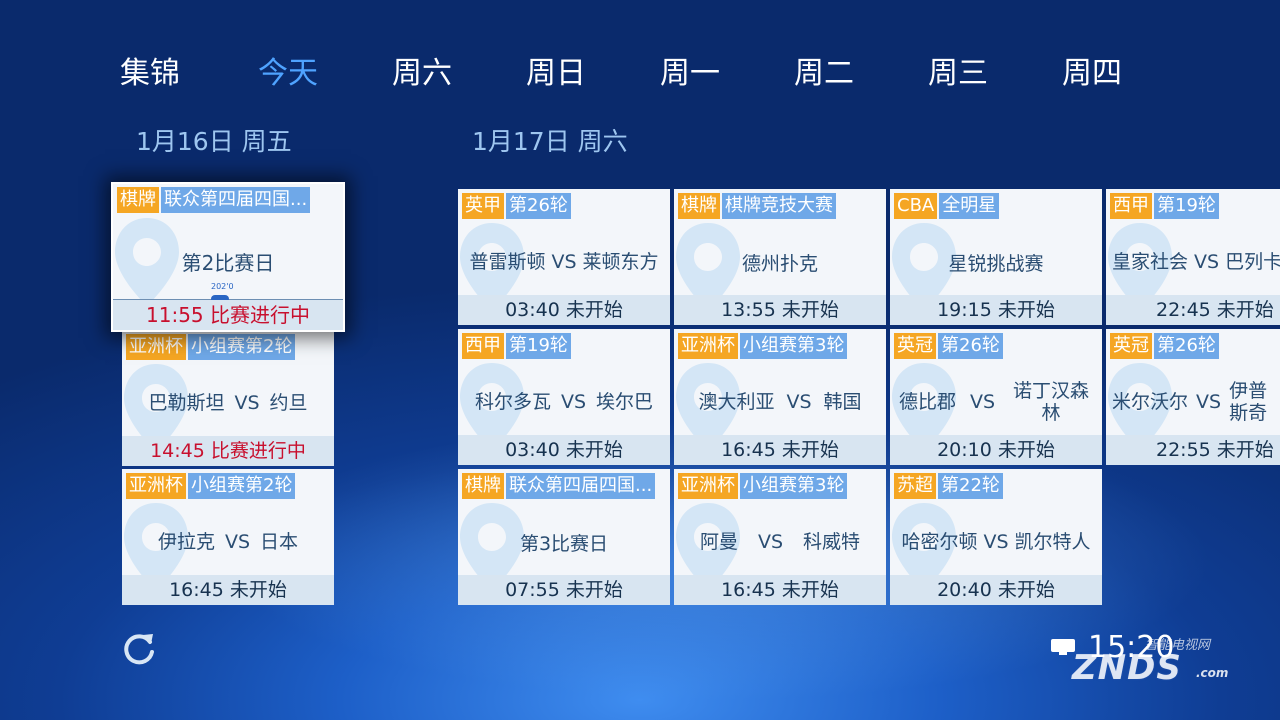 This screenshot has height=720, width=1280. What do you see at coordinates (279, 542) in the screenshot?
I see `away-team: 日本` at bounding box center [279, 542].